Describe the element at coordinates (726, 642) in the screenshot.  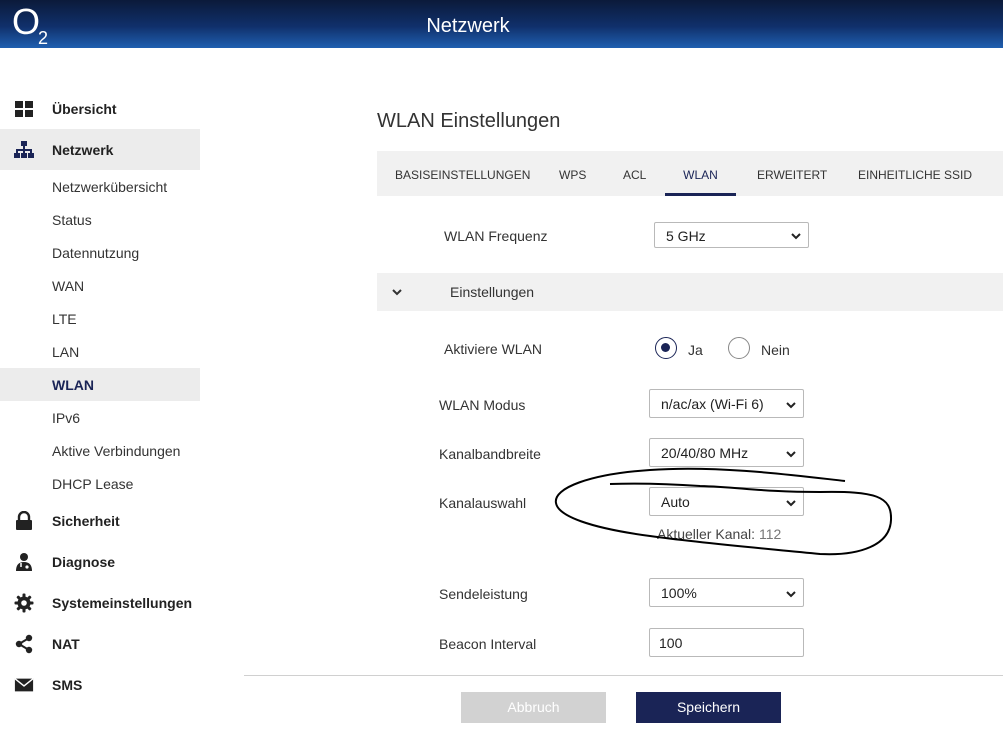
I see `beacon-input: 100` at that location.